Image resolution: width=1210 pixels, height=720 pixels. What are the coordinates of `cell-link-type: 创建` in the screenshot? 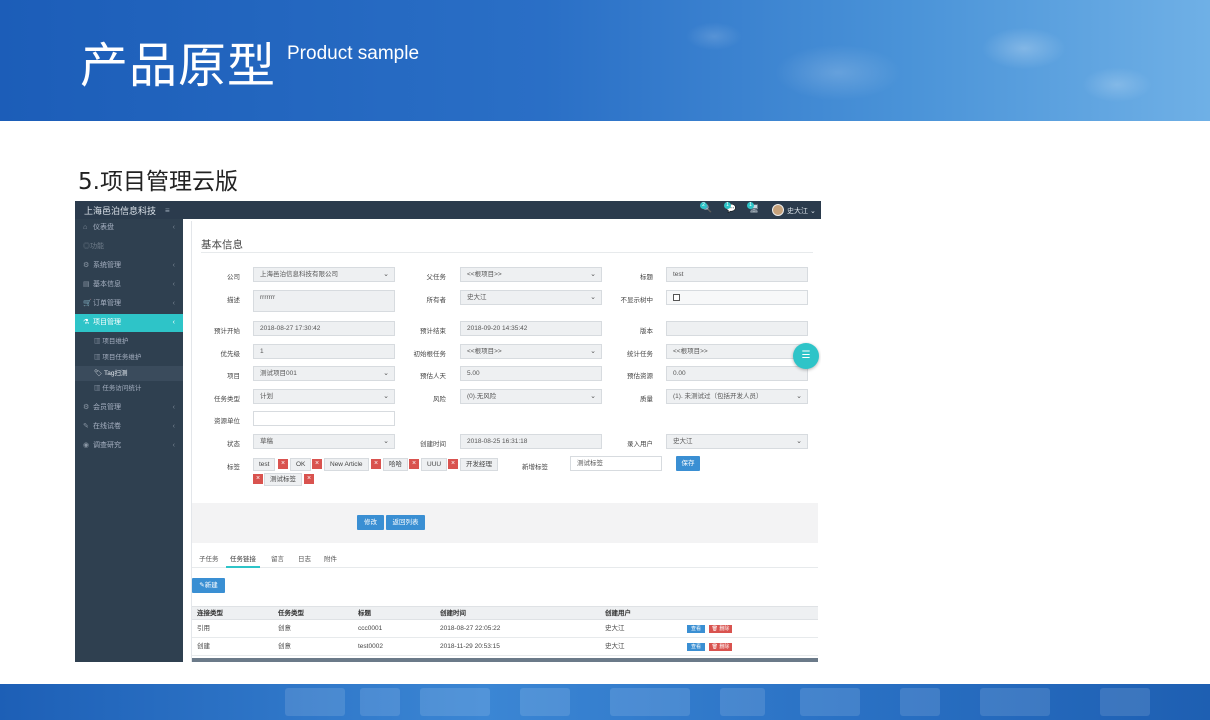 It's located at (203, 646).